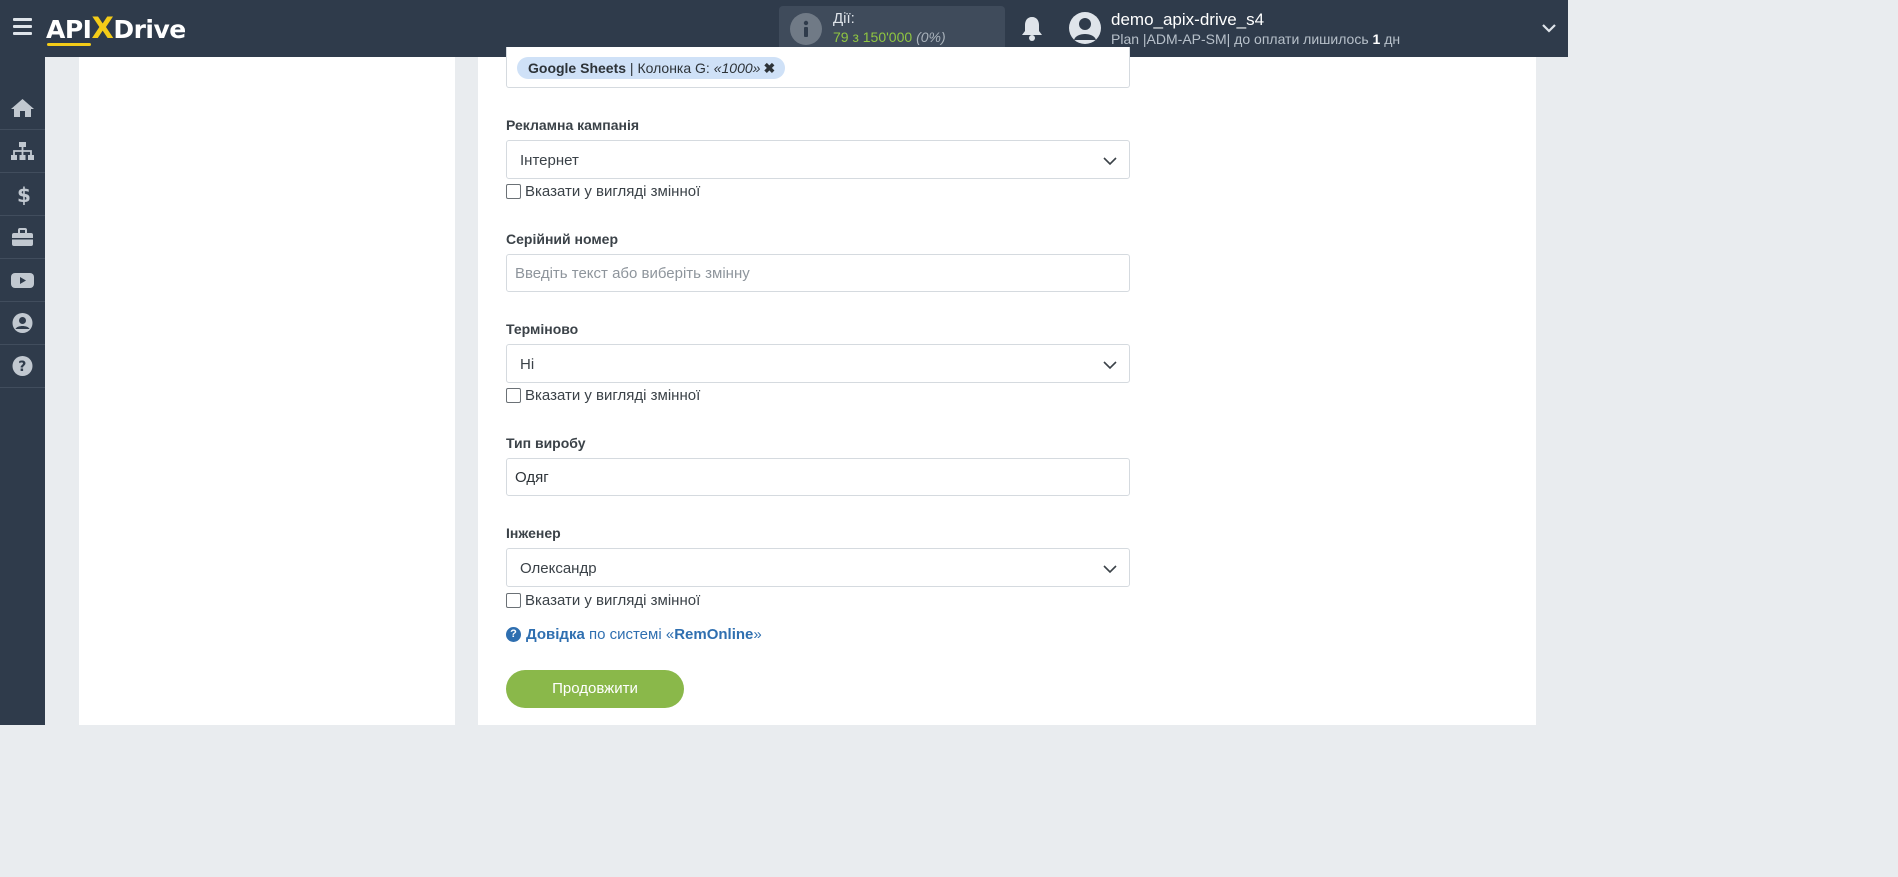 This screenshot has height=877, width=1898. I want to click on campaign-select: Інтернет, so click(818, 159).